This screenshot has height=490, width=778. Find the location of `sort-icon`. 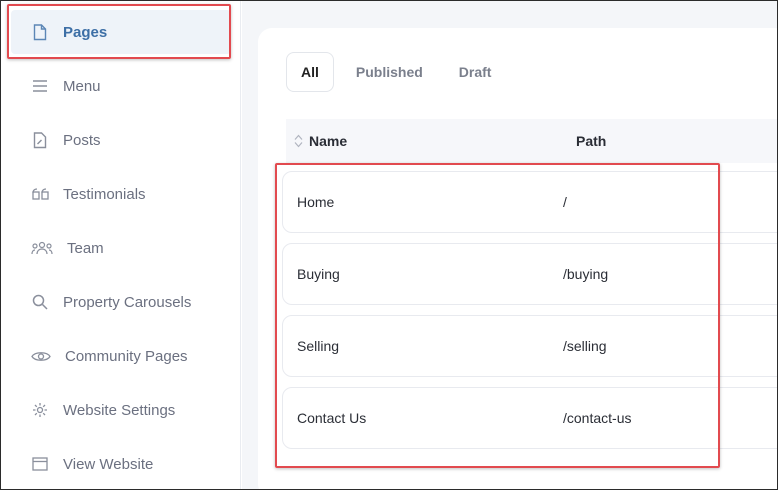

sort-icon is located at coordinates (298, 141).